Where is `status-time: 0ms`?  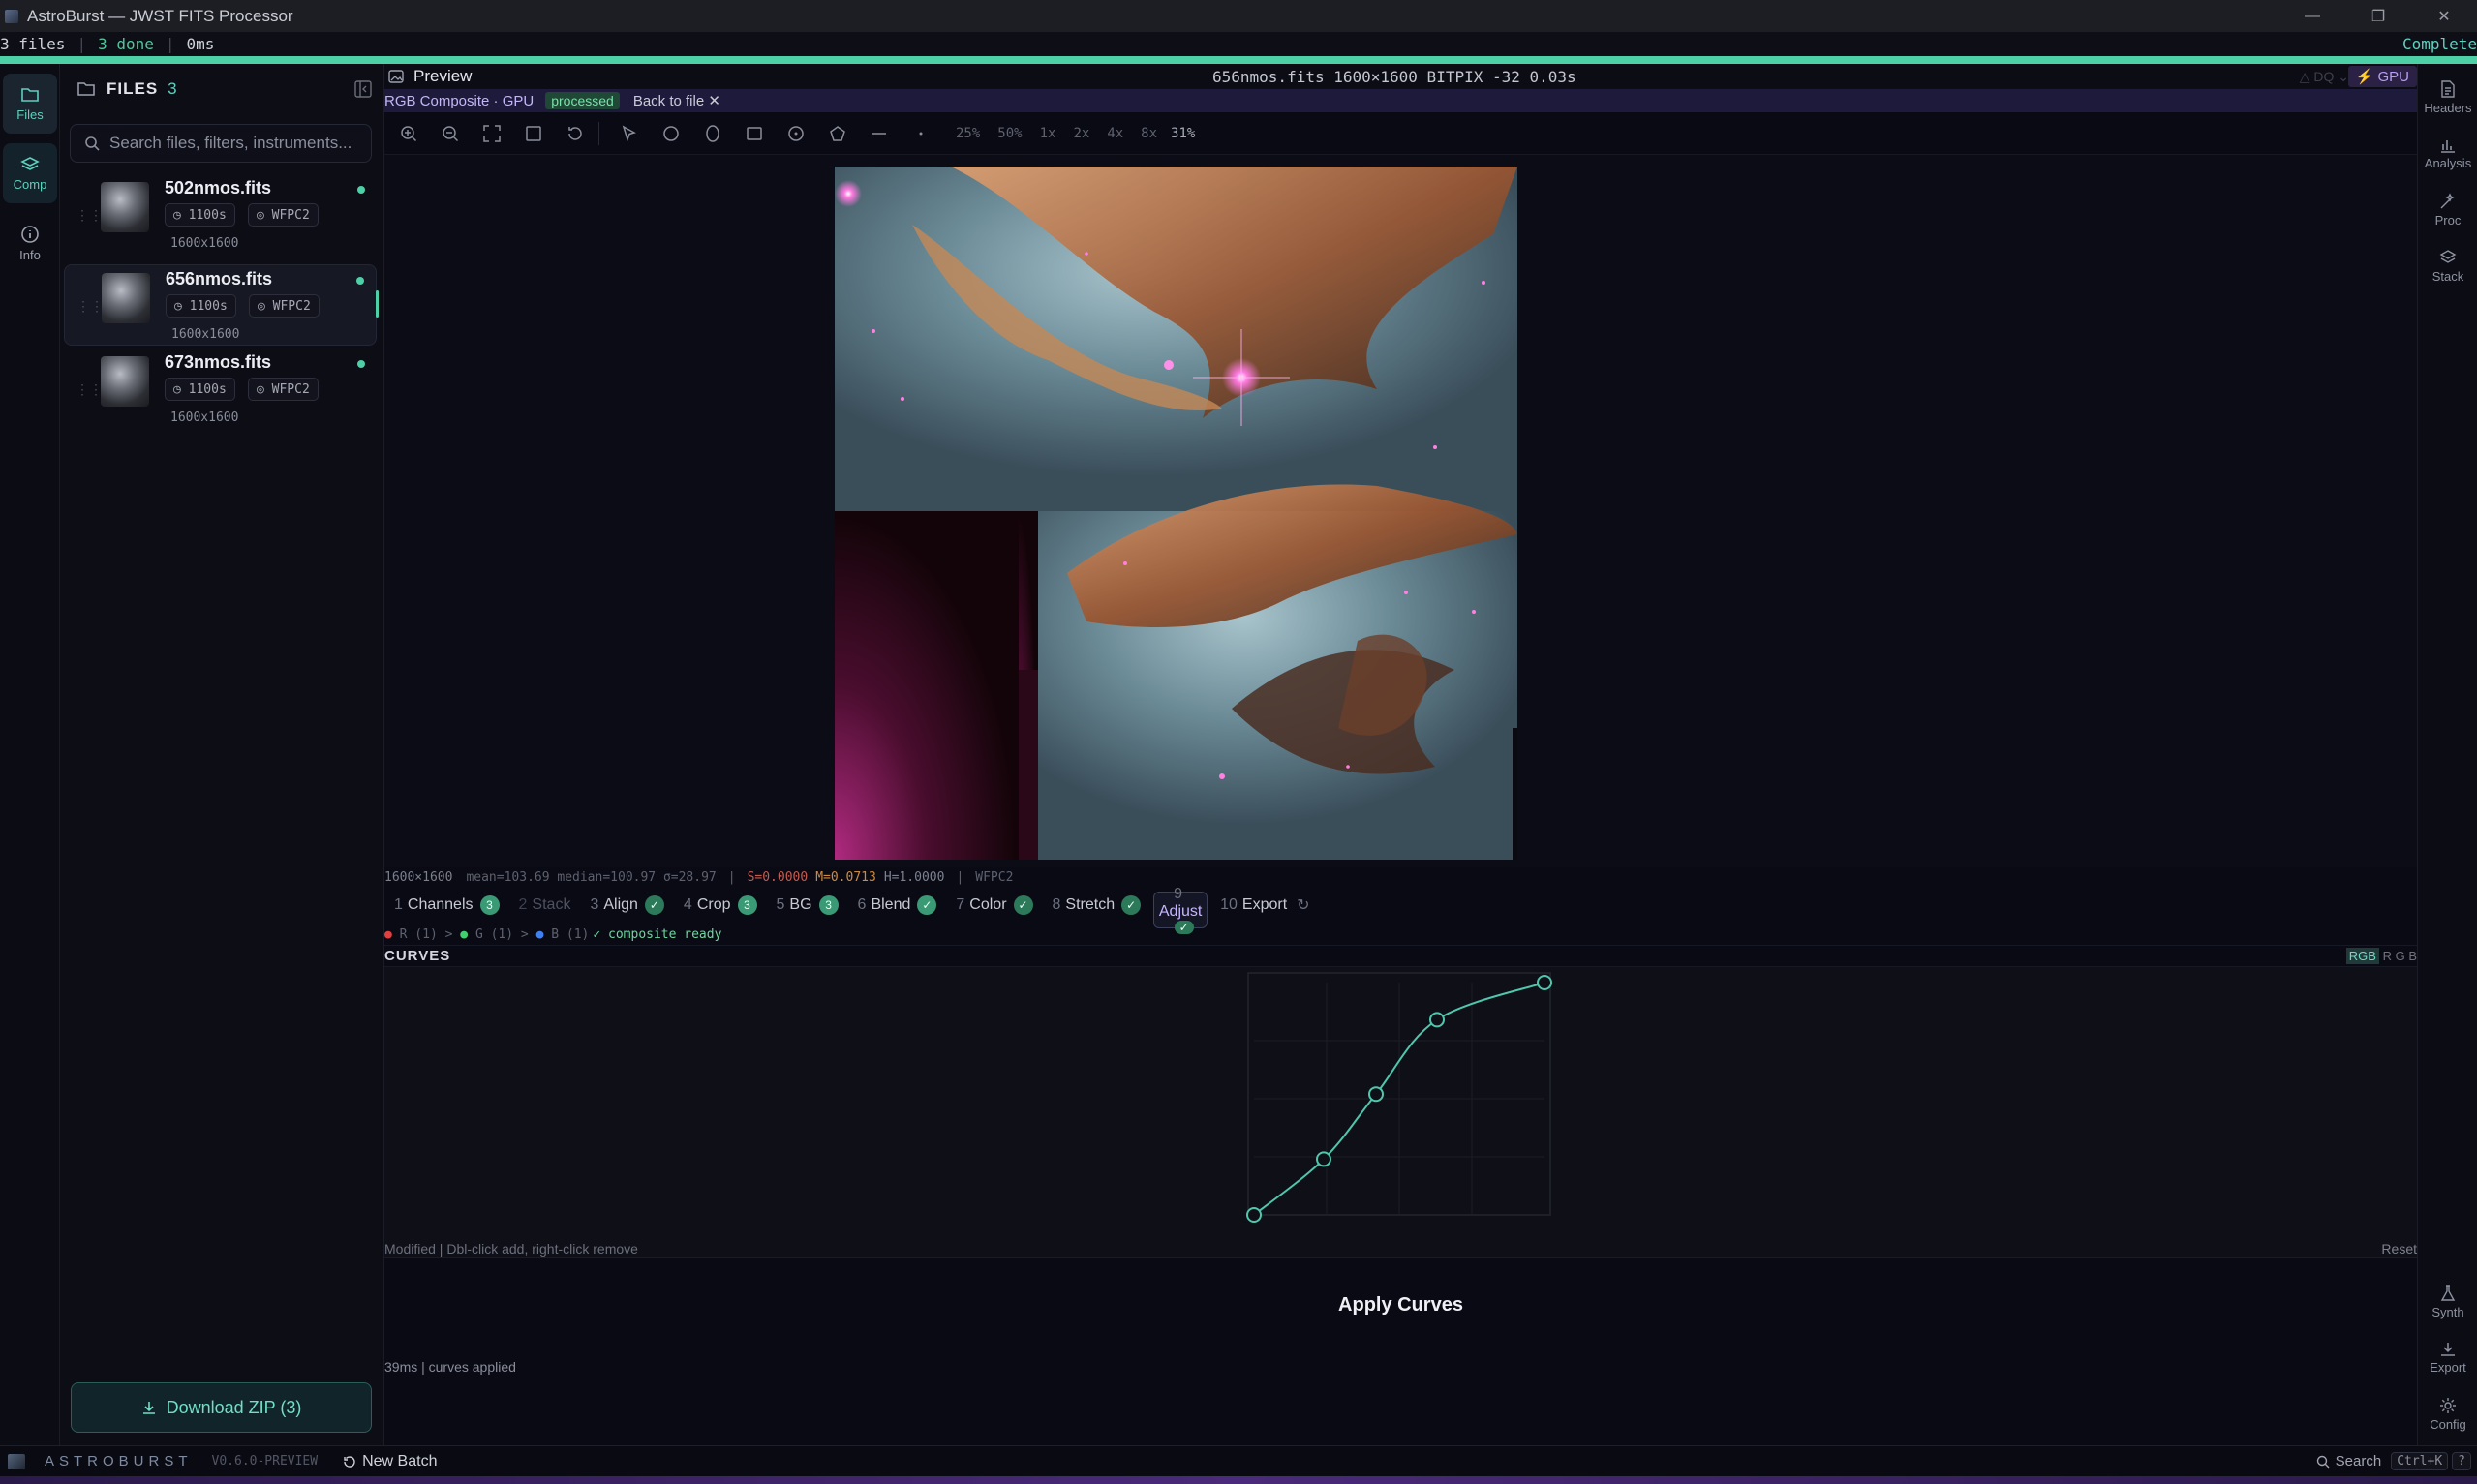 status-time: 0ms is located at coordinates (200, 44).